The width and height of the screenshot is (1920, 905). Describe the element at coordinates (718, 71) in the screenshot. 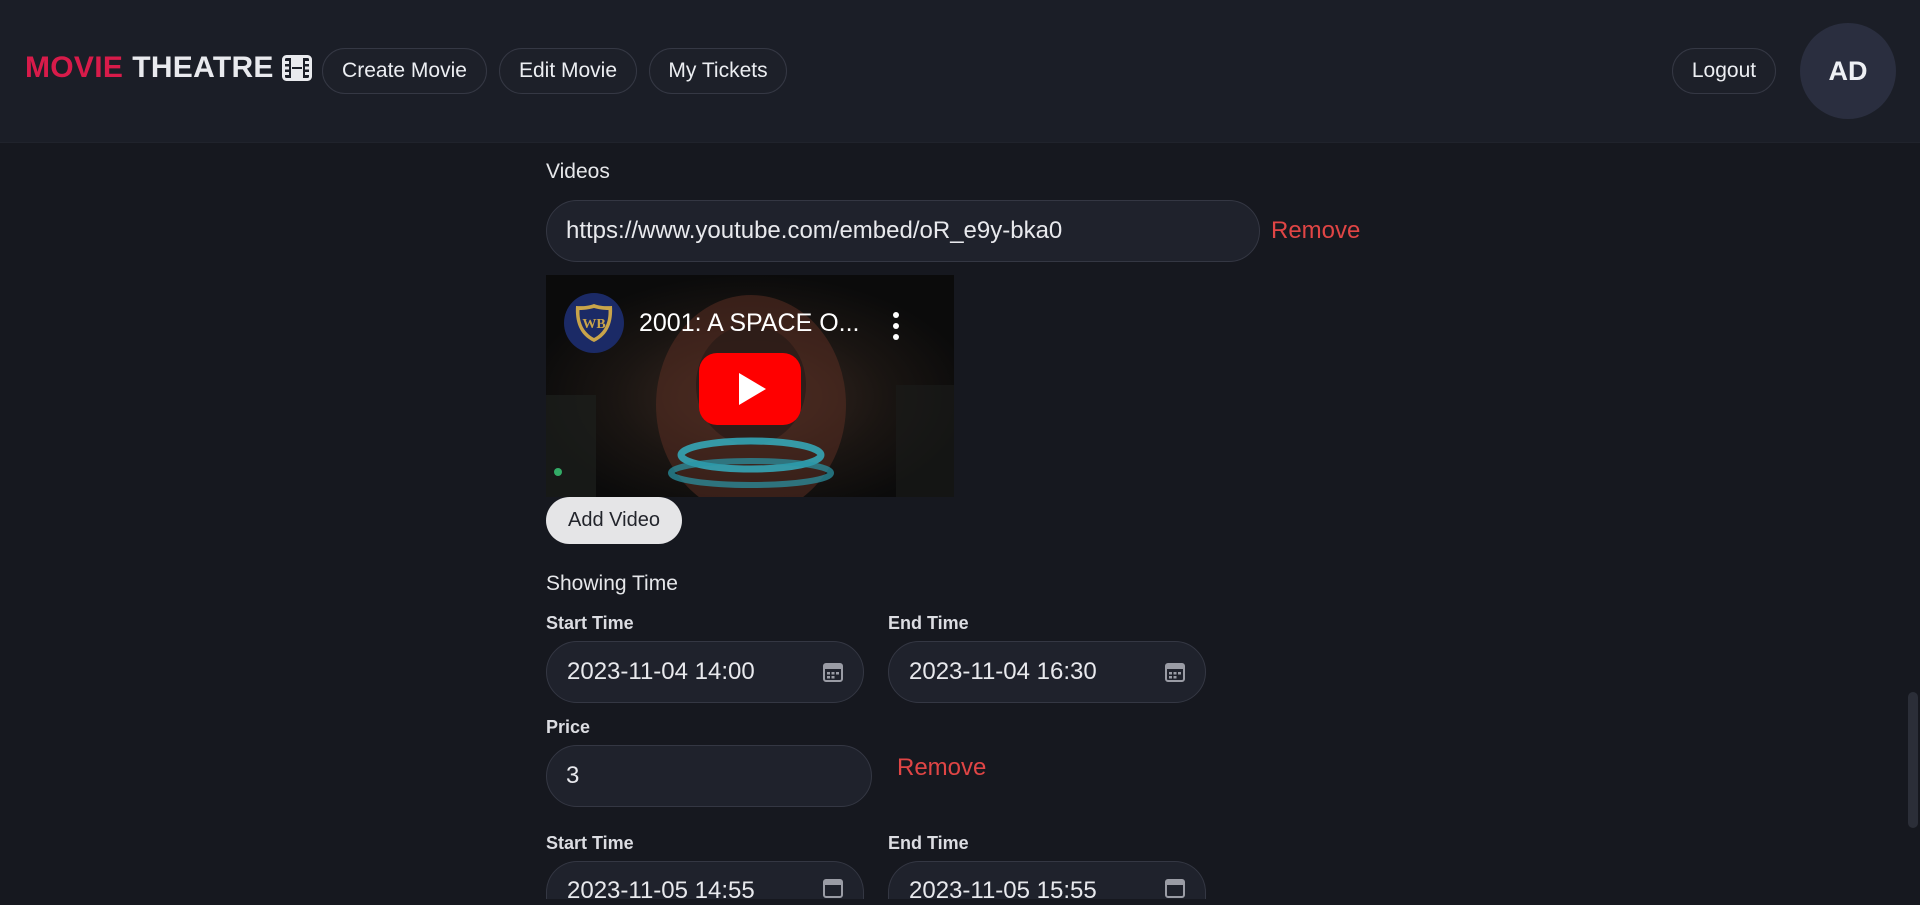

I see `nav-my-tickets: My Tickets` at that location.